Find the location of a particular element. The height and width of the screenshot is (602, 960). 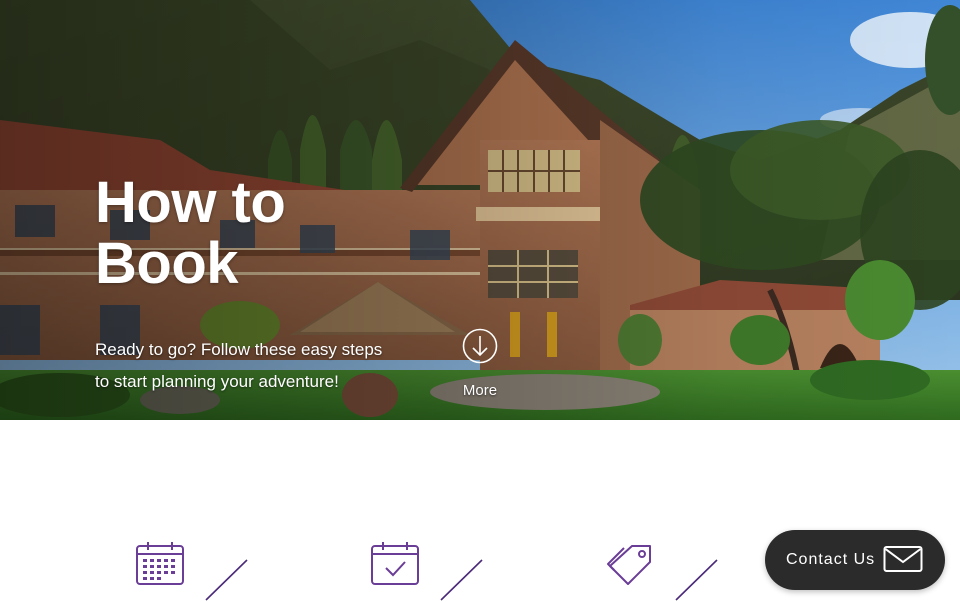

arrow-down-circle-icon is located at coordinates (480, 346).